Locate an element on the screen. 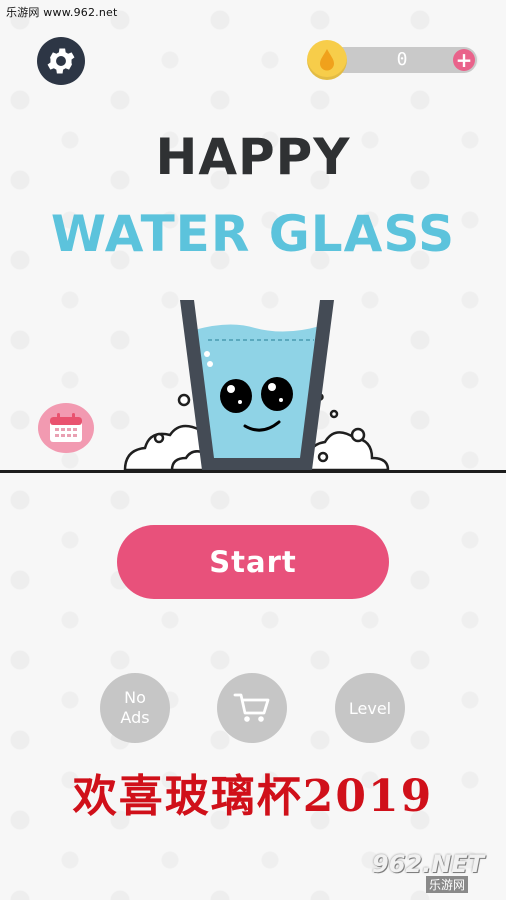 The image size is (506, 900). gear-icon is located at coordinates (61, 61).